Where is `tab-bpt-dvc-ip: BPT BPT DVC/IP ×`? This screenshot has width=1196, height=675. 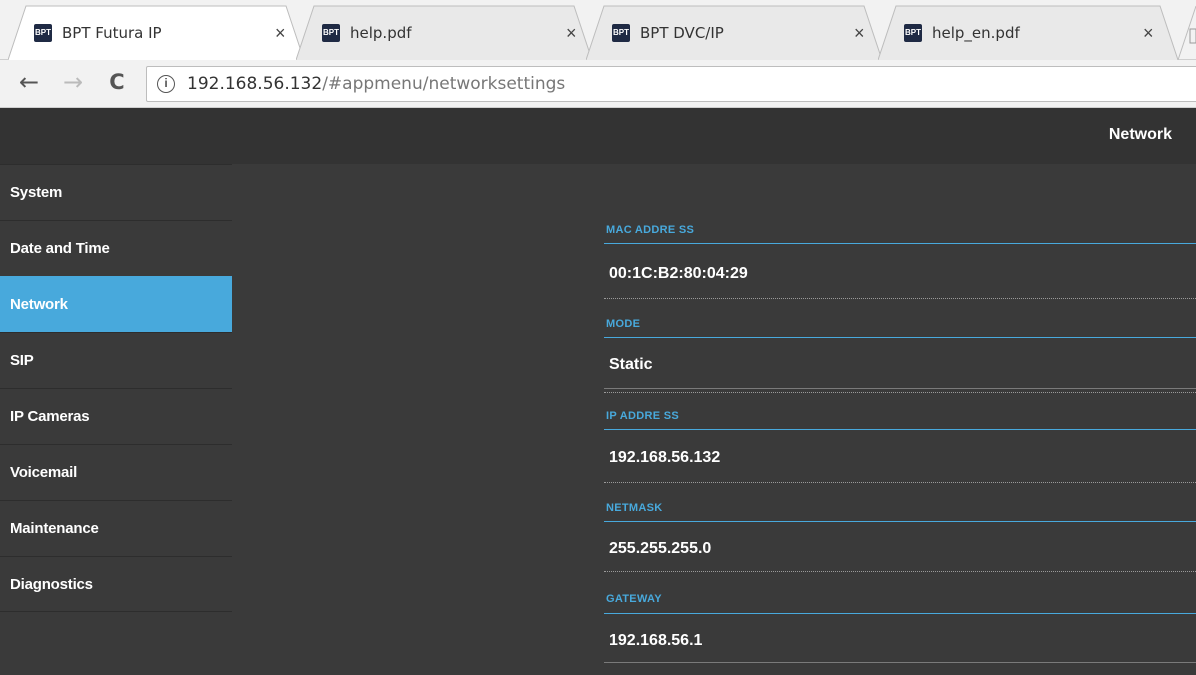 tab-bpt-dvc-ip: BPT BPT DVC/IP × is located at coordinates (734, 32).